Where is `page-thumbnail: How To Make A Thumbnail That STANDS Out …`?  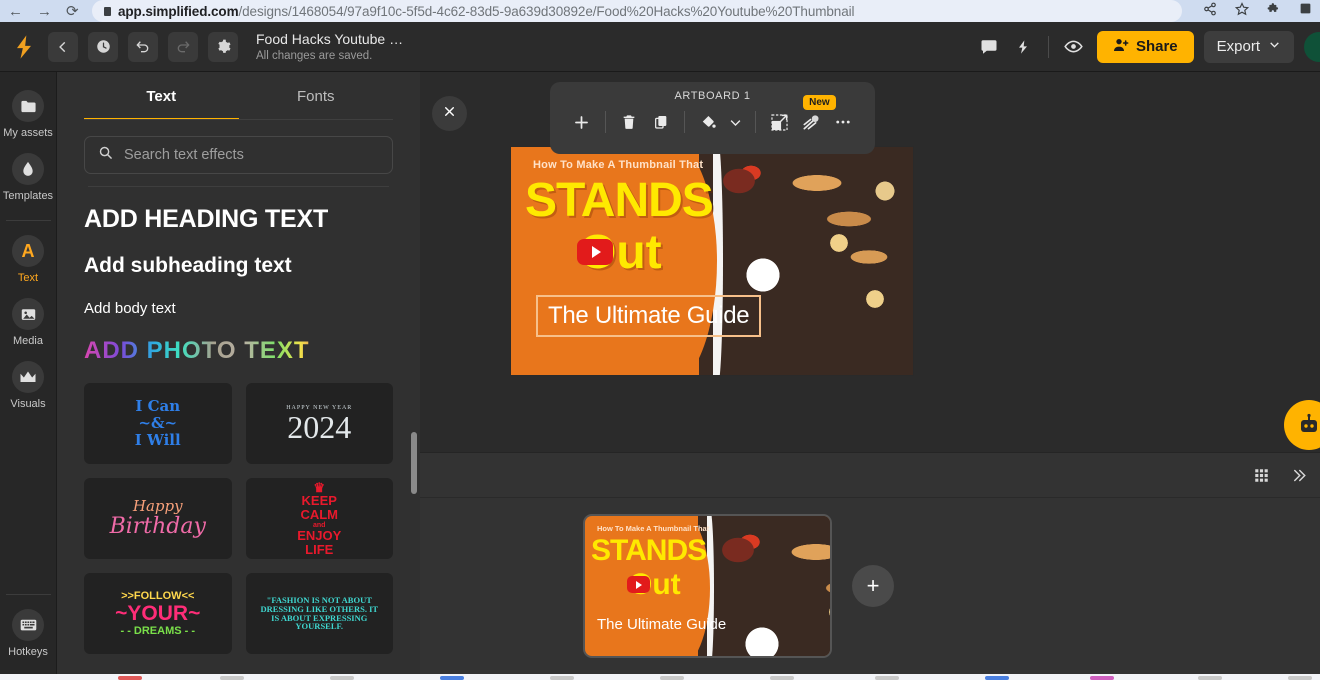
page-thumbnail: How To Make A Thumbnail That STANDS Out … is located at coordinates (707, 586).